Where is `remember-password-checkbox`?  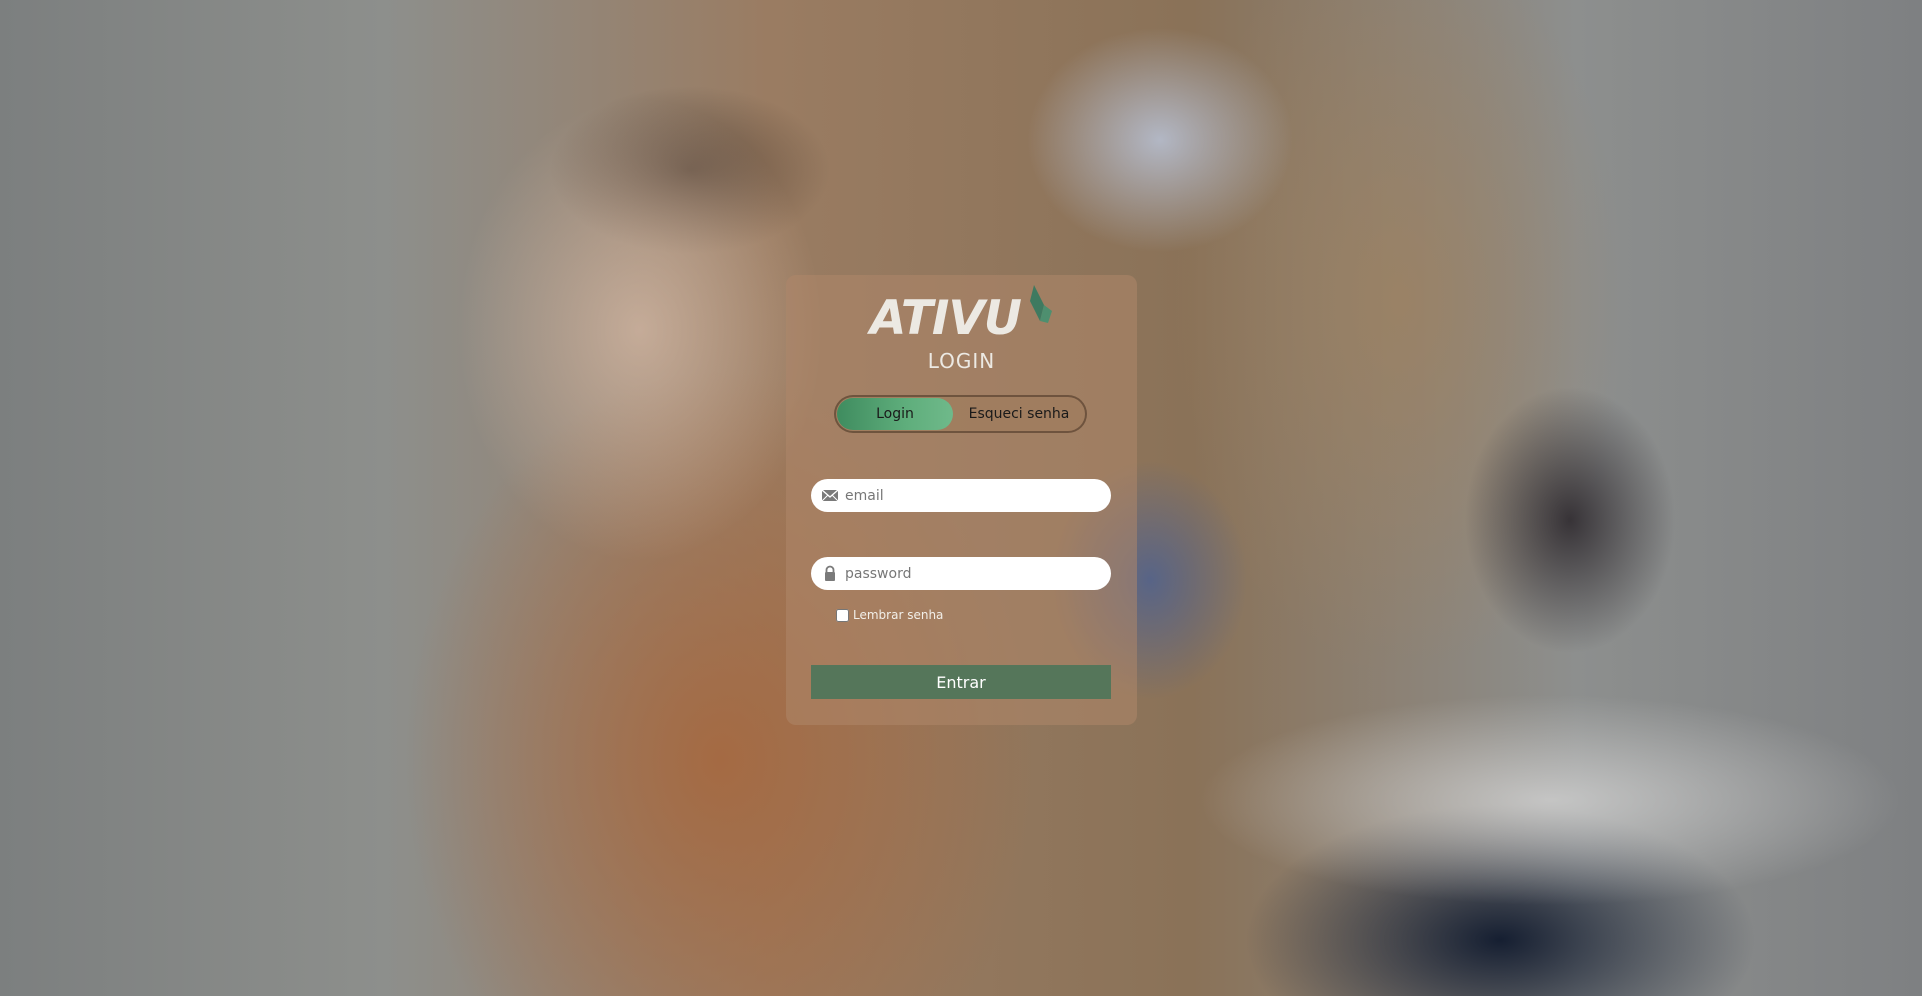
remember-password-checkbox is located at coordinates (842, 615).